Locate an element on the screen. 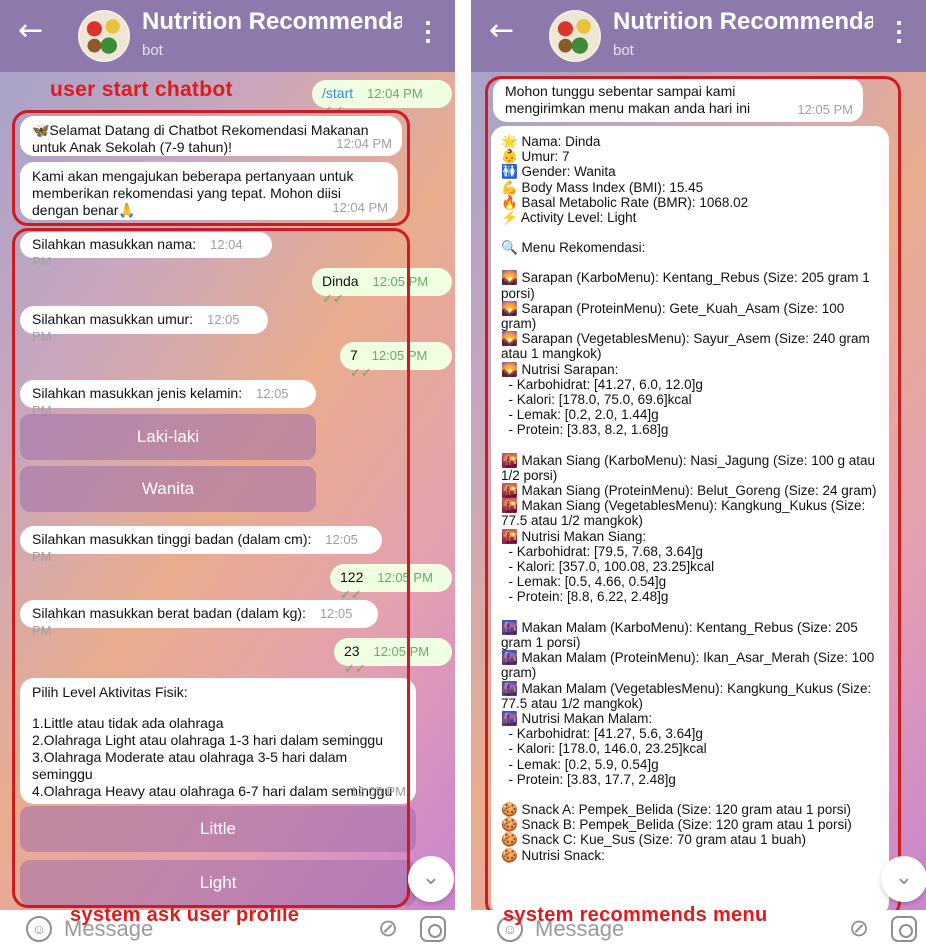 Image resolution: width=926 pixels, height=948 pixels. start-message: /start 12:04 PM ✓✓ is located at coordinates (382, 99).